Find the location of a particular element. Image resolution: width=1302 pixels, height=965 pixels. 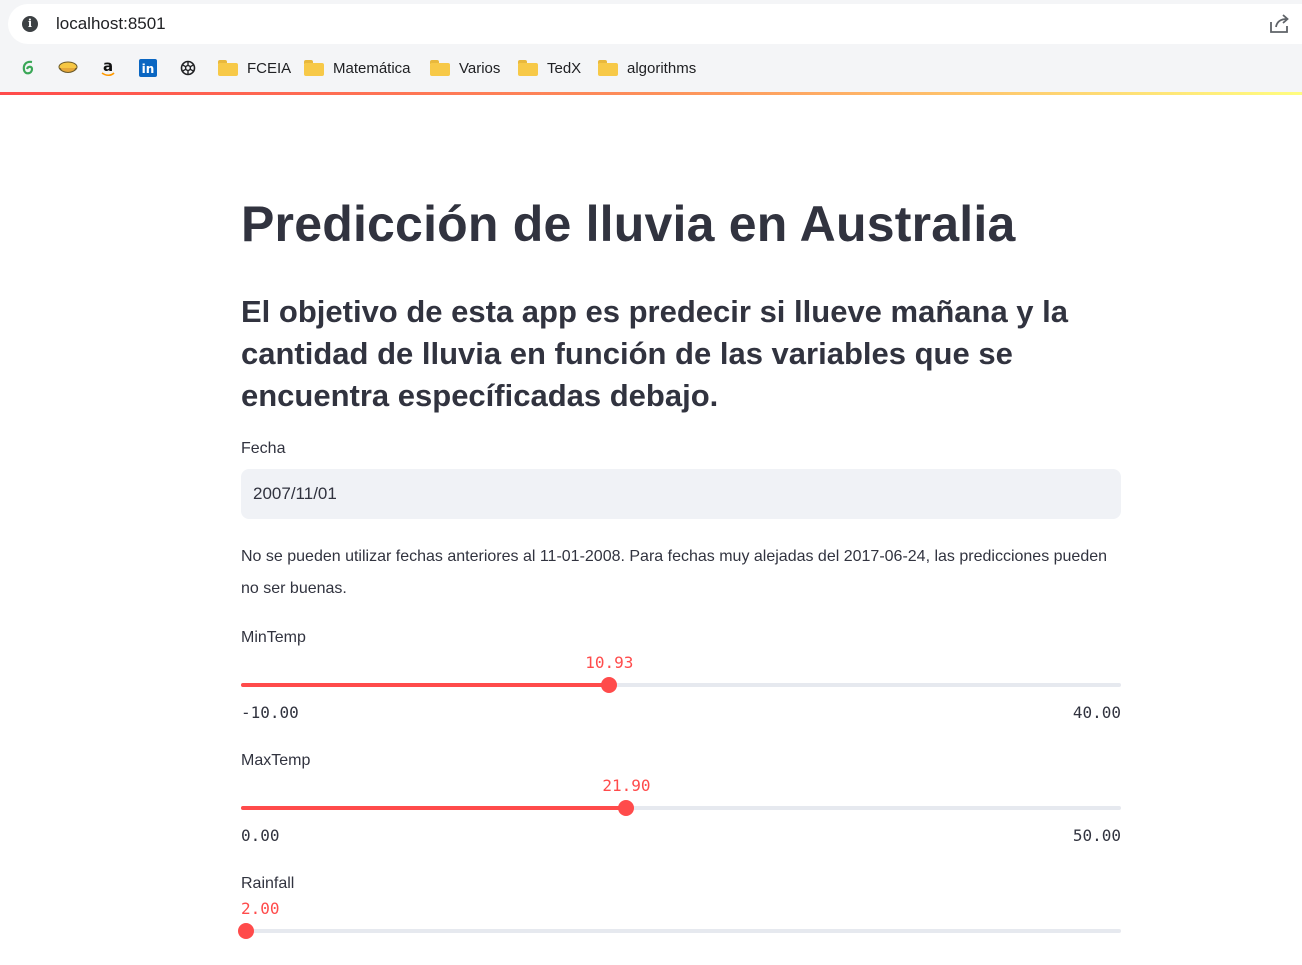

bookmark-label: Varios is located at coordinates (480, 68).